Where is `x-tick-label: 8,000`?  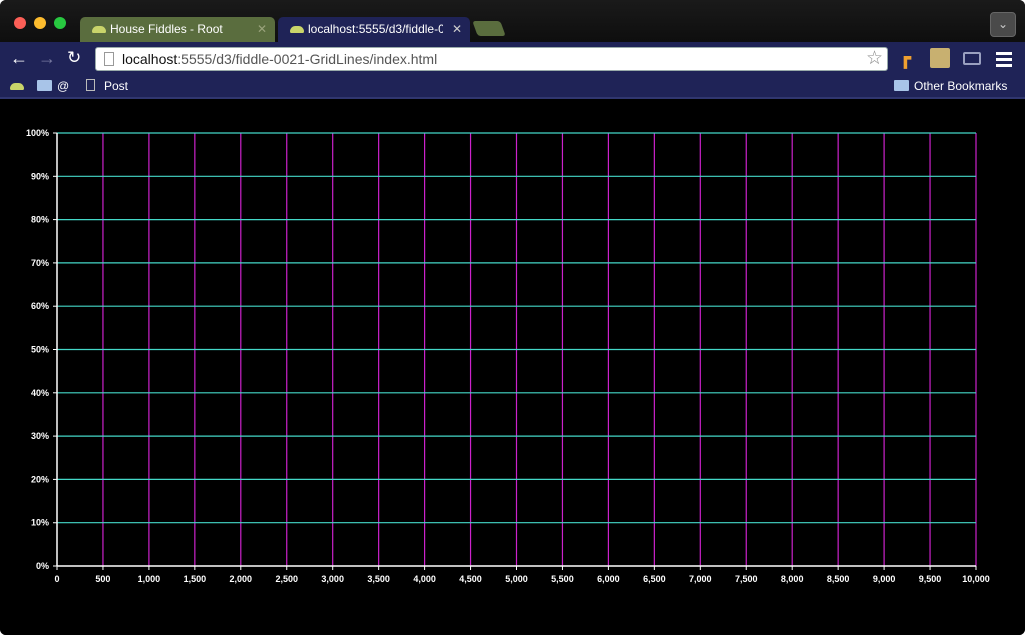
x-tick-label: 8,000 is located at coordinates (792, 579).